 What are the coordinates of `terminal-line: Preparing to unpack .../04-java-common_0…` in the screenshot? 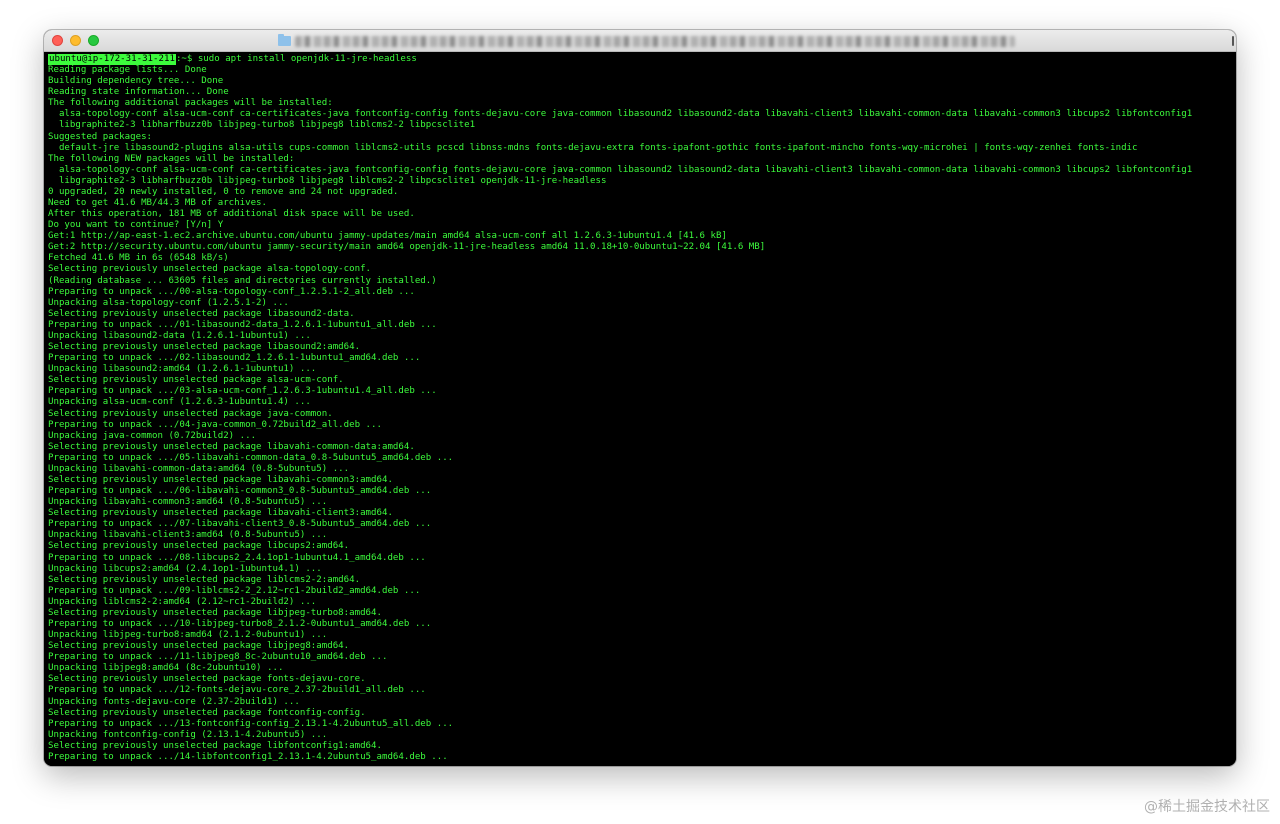 It's located at (215, 424).